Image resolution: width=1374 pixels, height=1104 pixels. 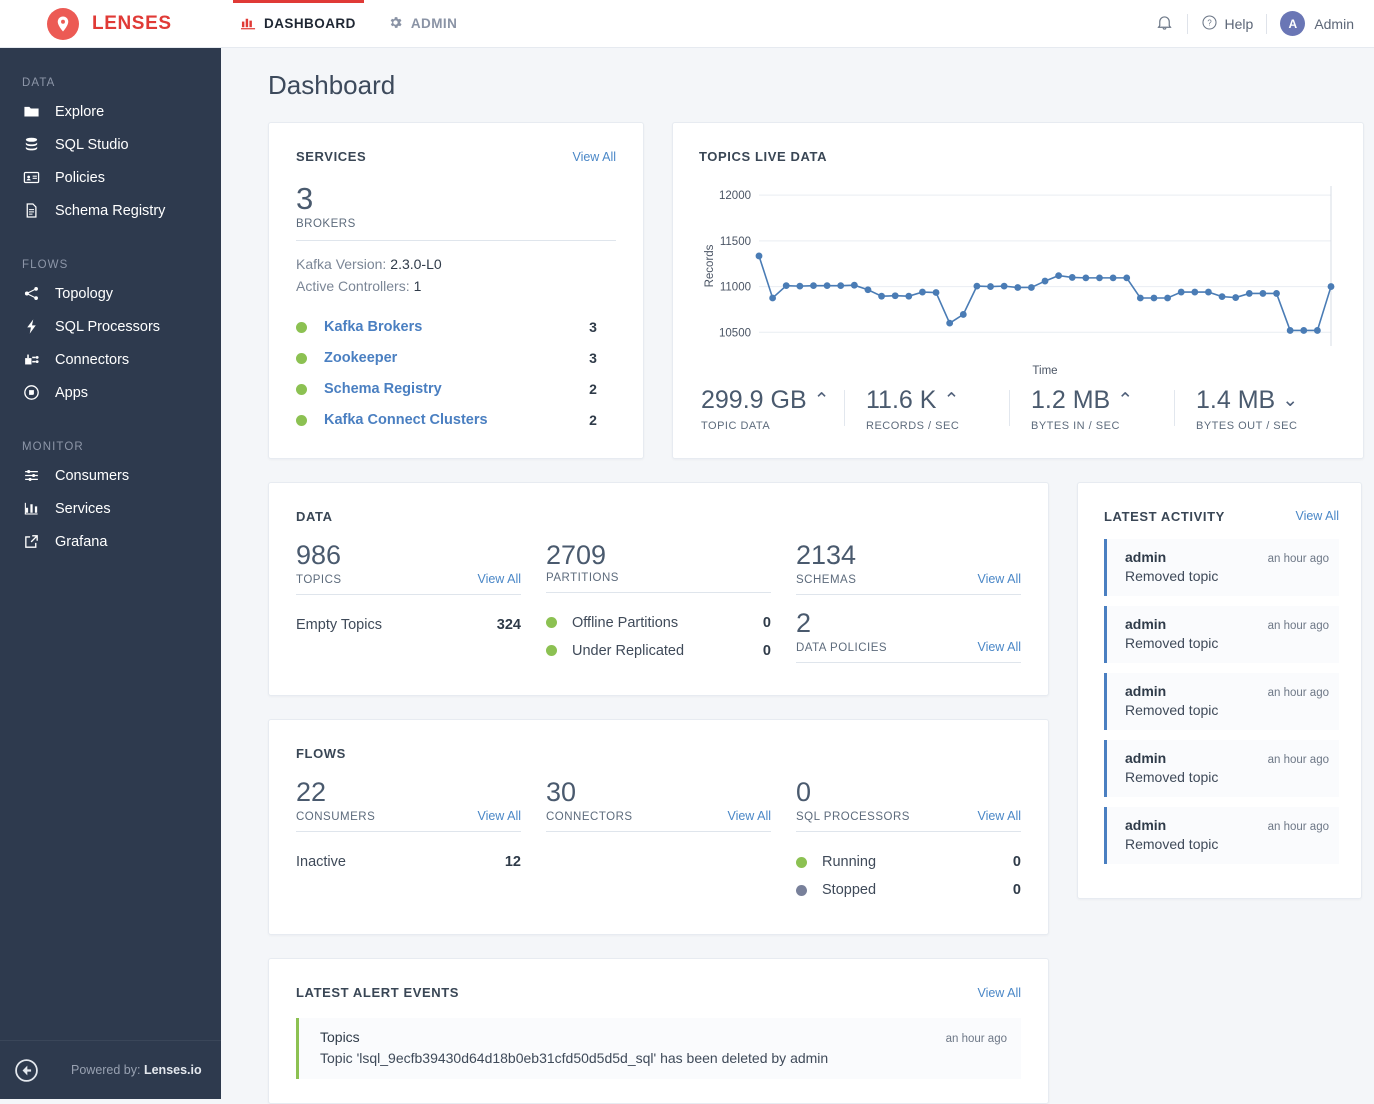 What do you see at coordinates (110, 177) in the screenshot?
I see `sidebar-item-policies: Policies` at bounding box center [110, 177].